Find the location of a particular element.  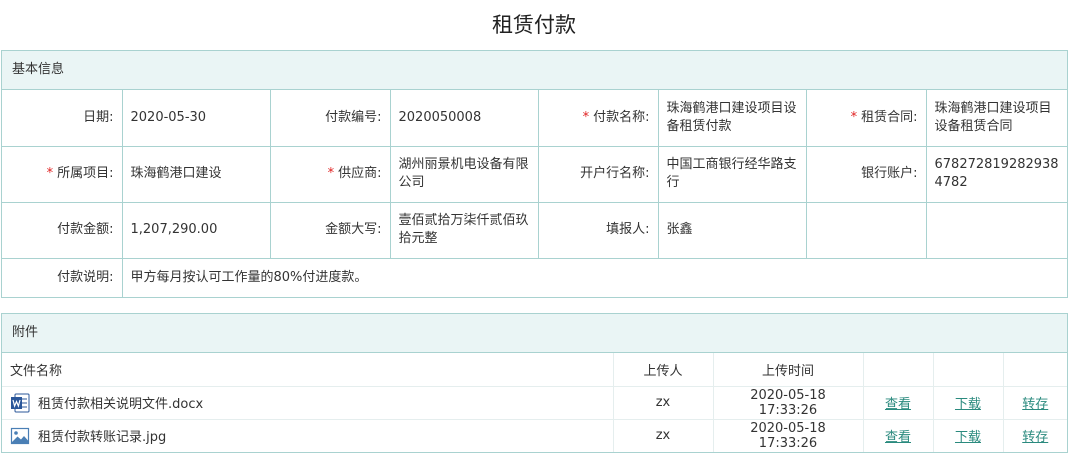

payment-name-value: 珠海鹤港口建设项目设备租赁付款 is located at coordinates (732, 118).